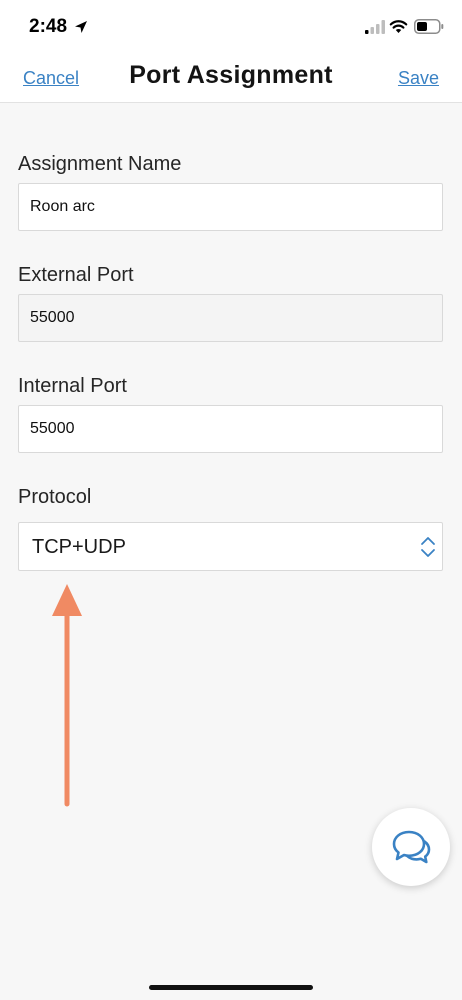 This screenshot has height=1000, width=462. Describe the element at coordinates (76, 275) in the screenshot. I see `external-port-label: External Port` at that location.